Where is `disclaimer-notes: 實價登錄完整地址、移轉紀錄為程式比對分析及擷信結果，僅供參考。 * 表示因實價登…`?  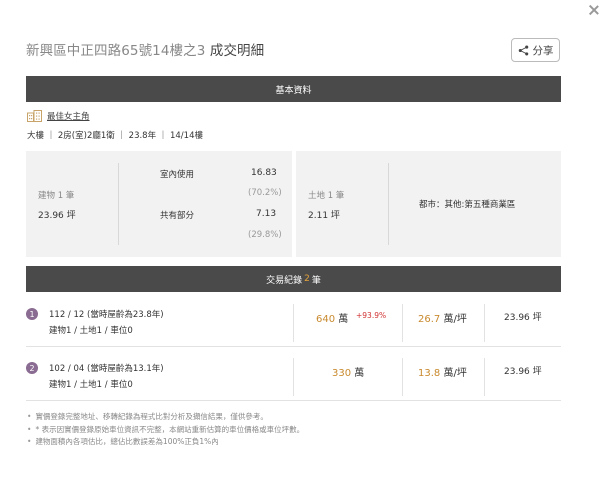
disclaimer-notes: 實價登錄完整地址、移轉紀錄為程式比對分析及擷信結果，僅供參考。 * 表示因實價登… is located at coordinates (165, 430).